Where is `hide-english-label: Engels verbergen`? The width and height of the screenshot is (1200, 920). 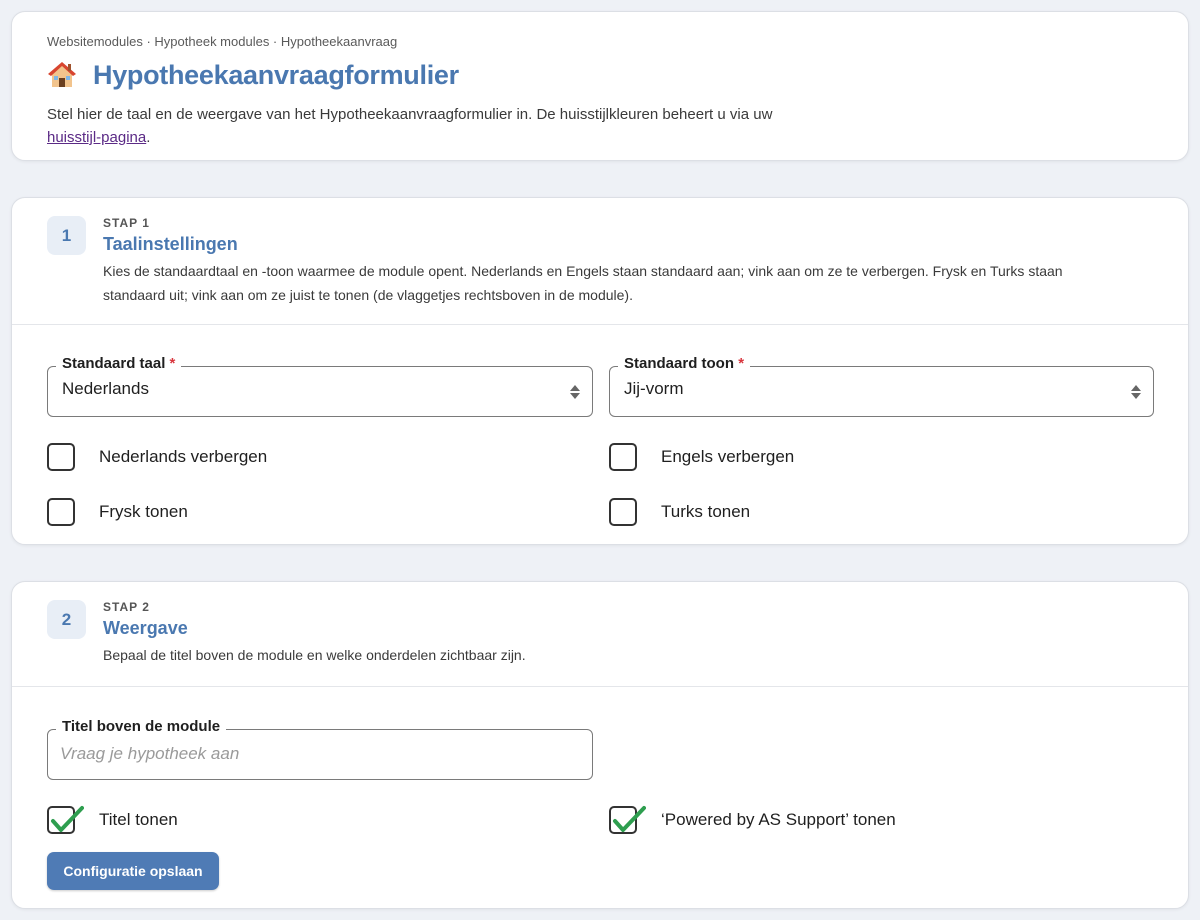 hide-english-label: Engels verbergen is located at coordinates (728, 456).